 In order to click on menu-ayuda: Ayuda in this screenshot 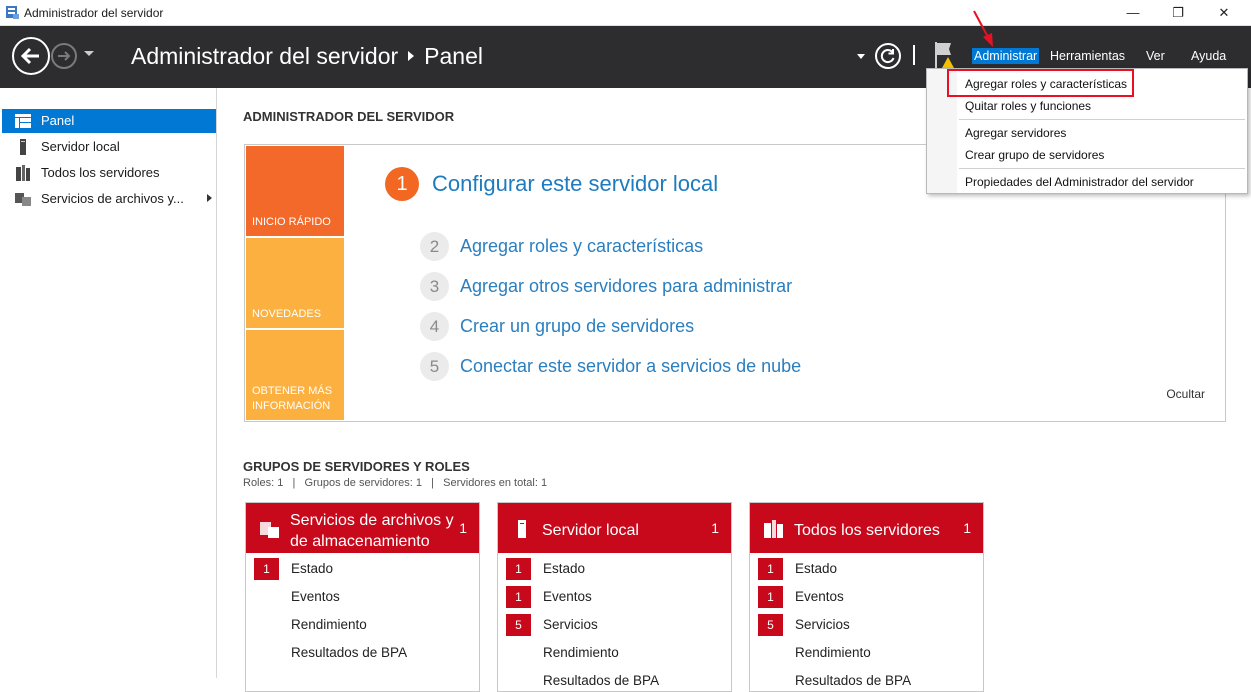, I will do `click(1208, 56)`.